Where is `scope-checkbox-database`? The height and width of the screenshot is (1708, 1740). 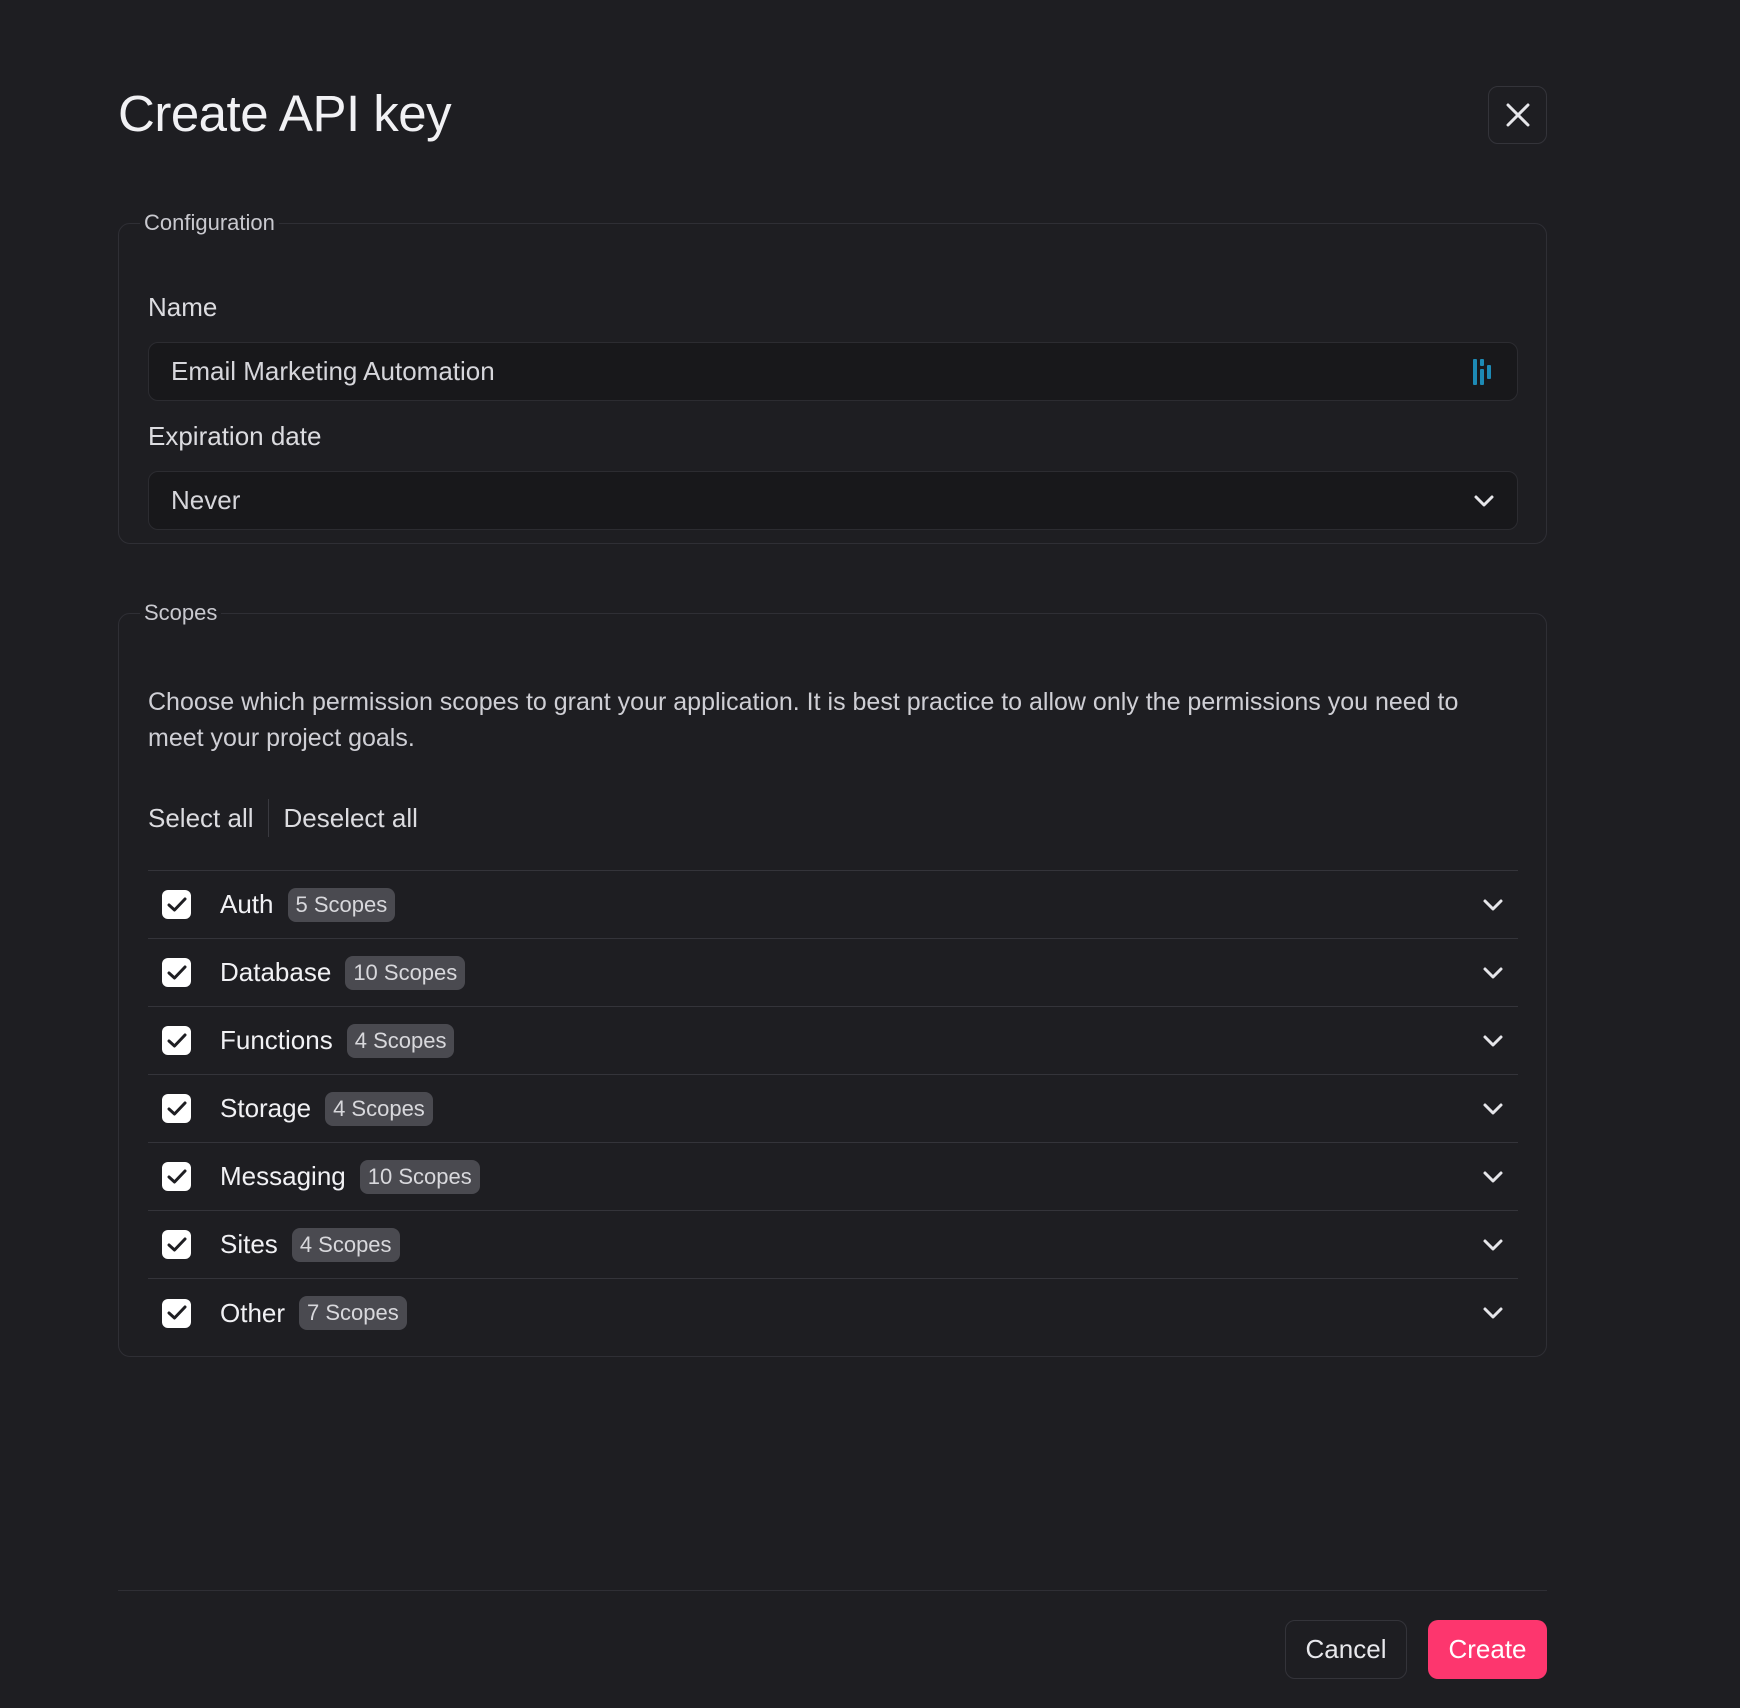
scope-checkbox-database is located at coordinates (176, 972).